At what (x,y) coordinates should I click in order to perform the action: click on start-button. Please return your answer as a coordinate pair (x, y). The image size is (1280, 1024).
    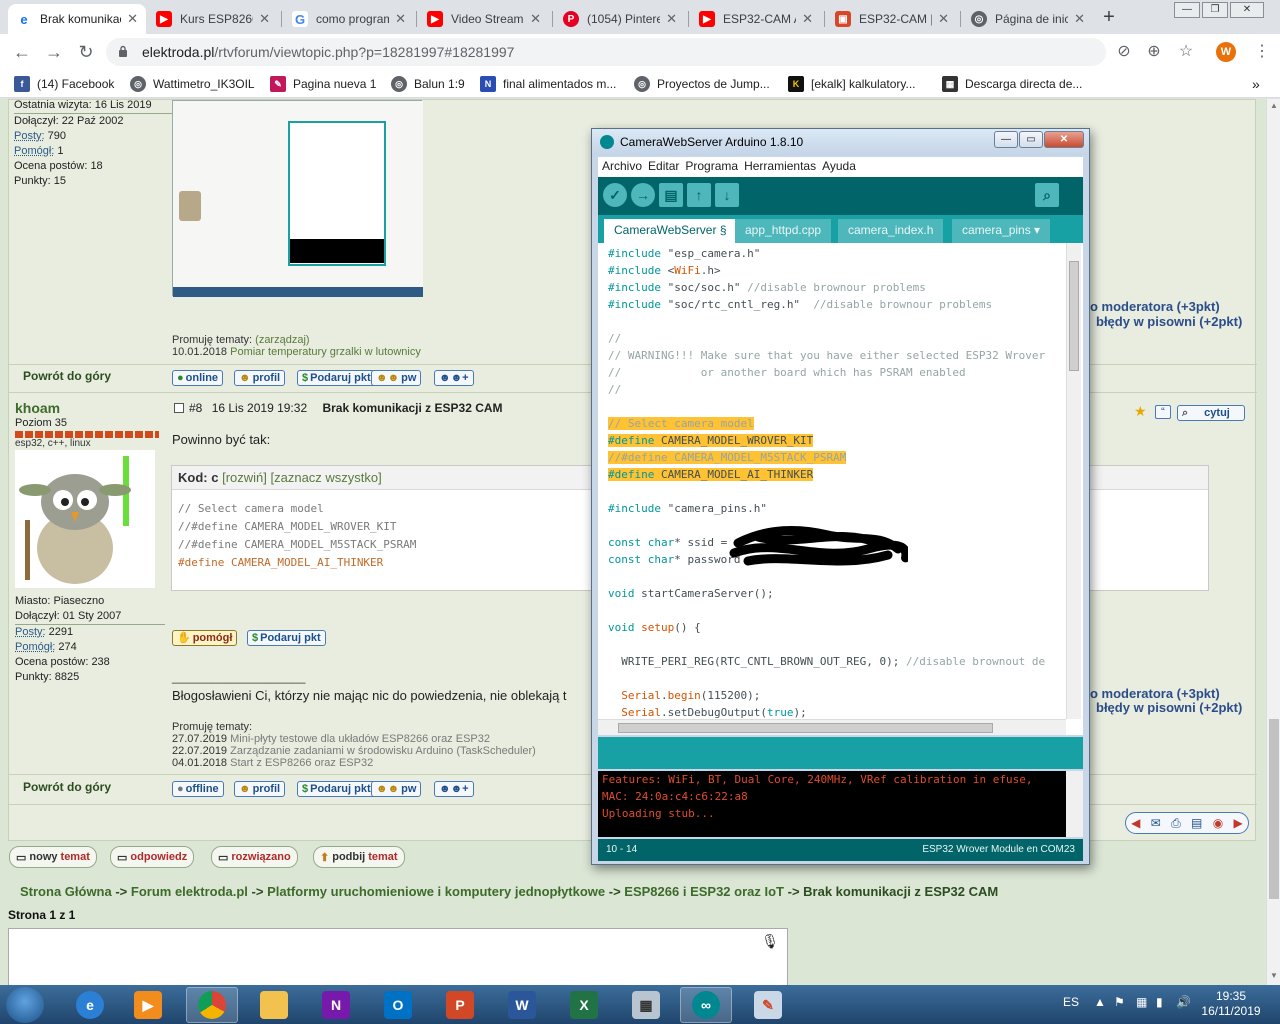
    Looking at the image, I should click on (25, 1005).